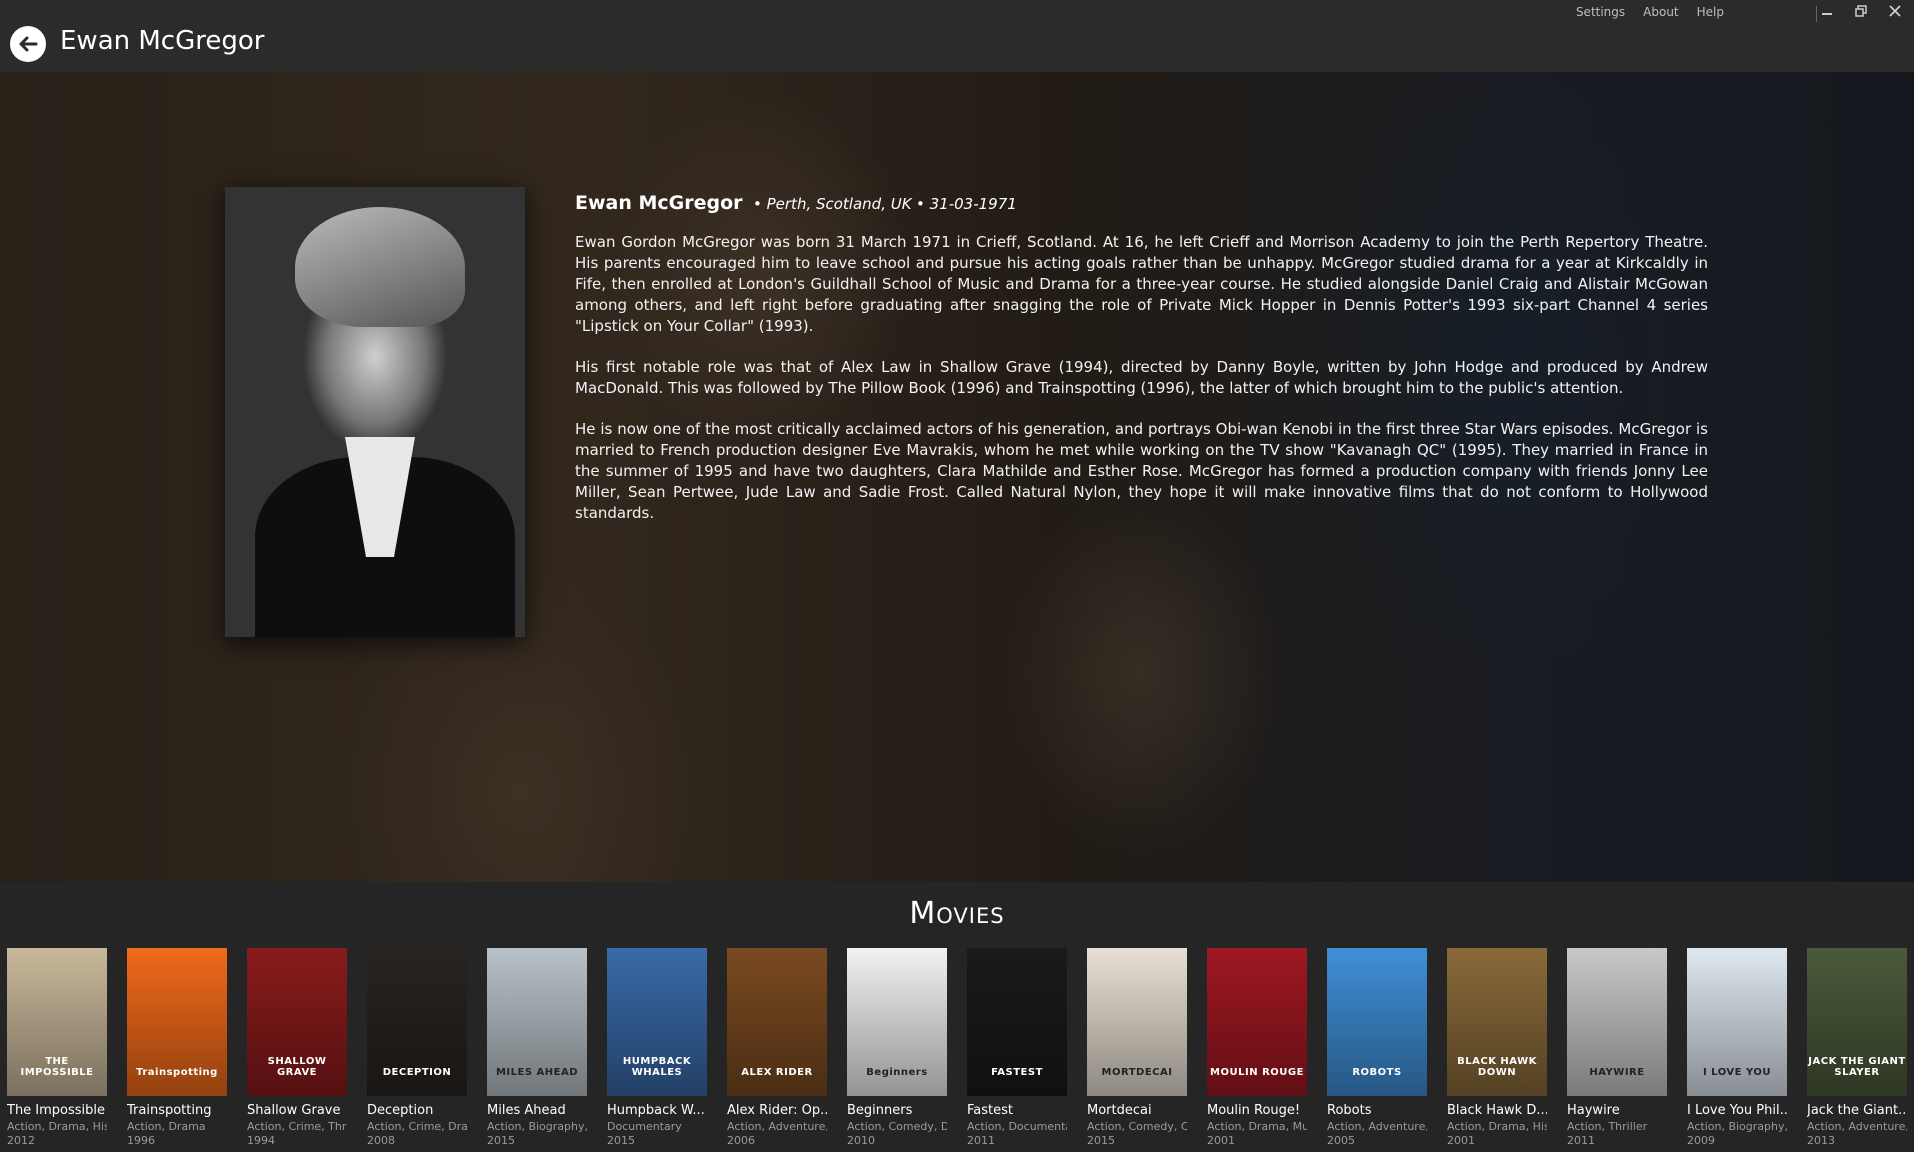 This screenshot has width=1914, height=1152. Describe the element at coordinates (1821, 1140) in the screenshot. I see `movie-year: 2013` at that location.